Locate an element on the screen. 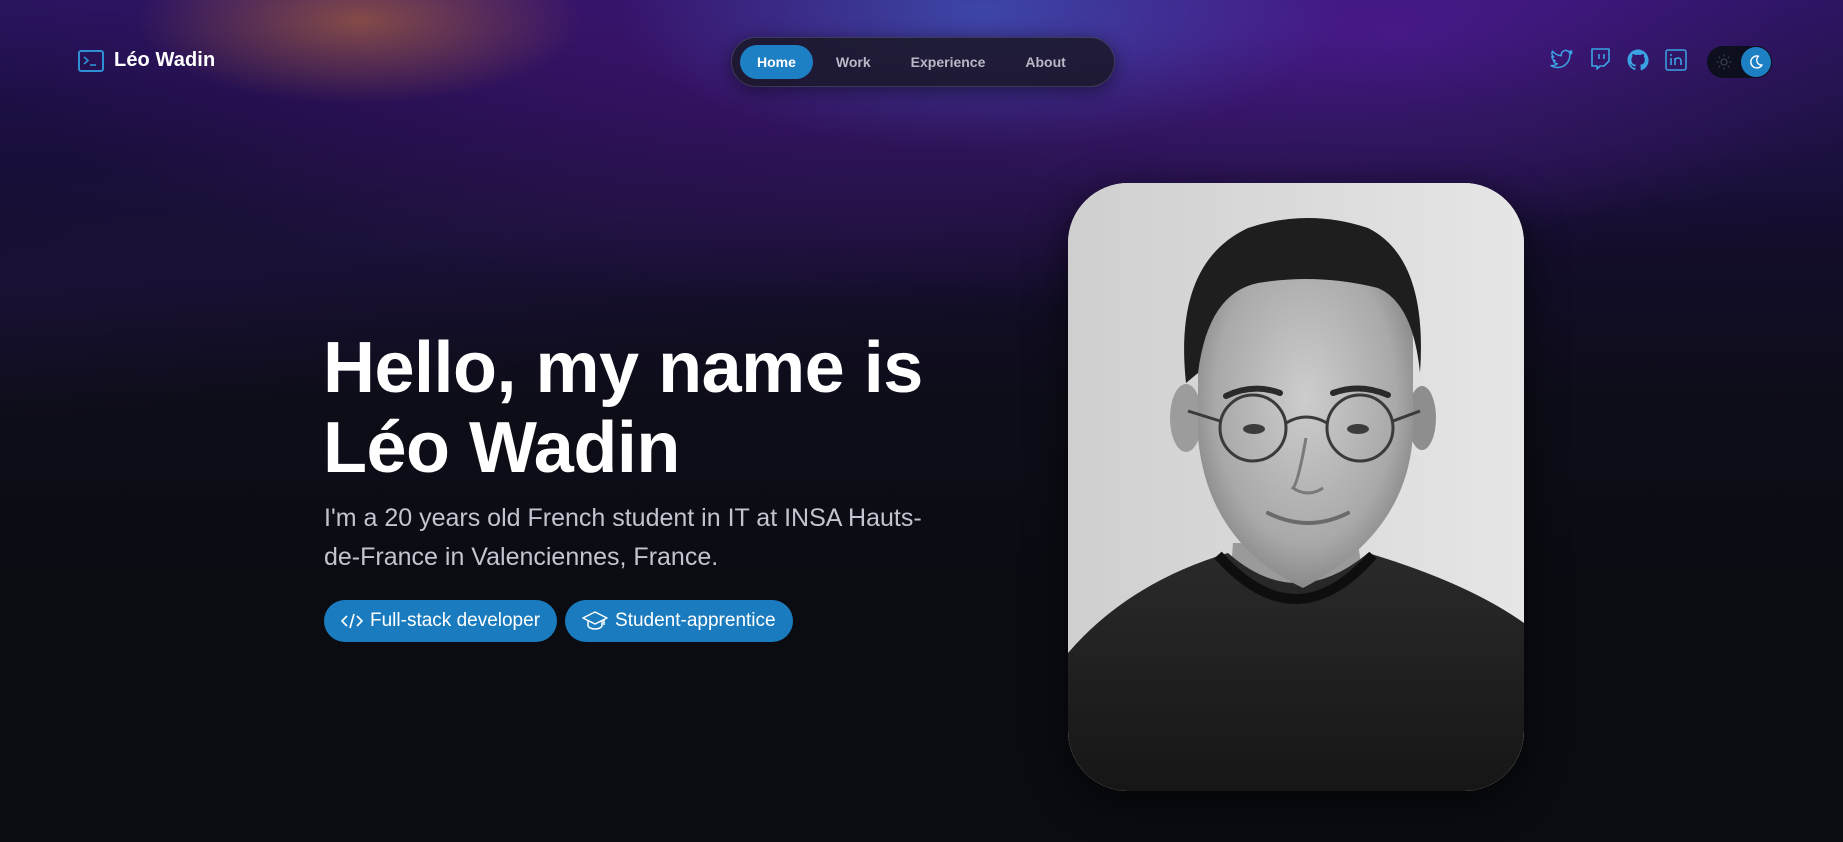  tag-student-apprentice: Student-apprentice is located at coordinates (679, 621).